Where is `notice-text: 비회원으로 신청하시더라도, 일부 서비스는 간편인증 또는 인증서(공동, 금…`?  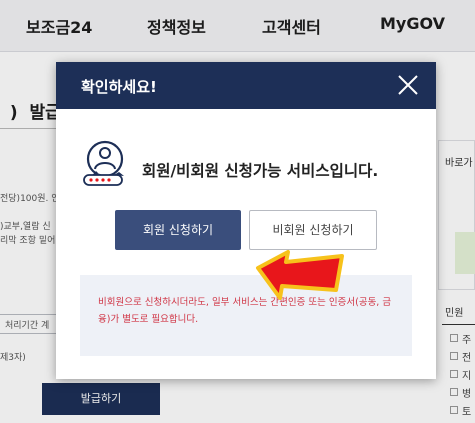 notice-text: 비회원으로 신청하시더라도, 일부 서비스는 간편인증 또는 인증서(공동, 금… is located at coordinates (245, 311).